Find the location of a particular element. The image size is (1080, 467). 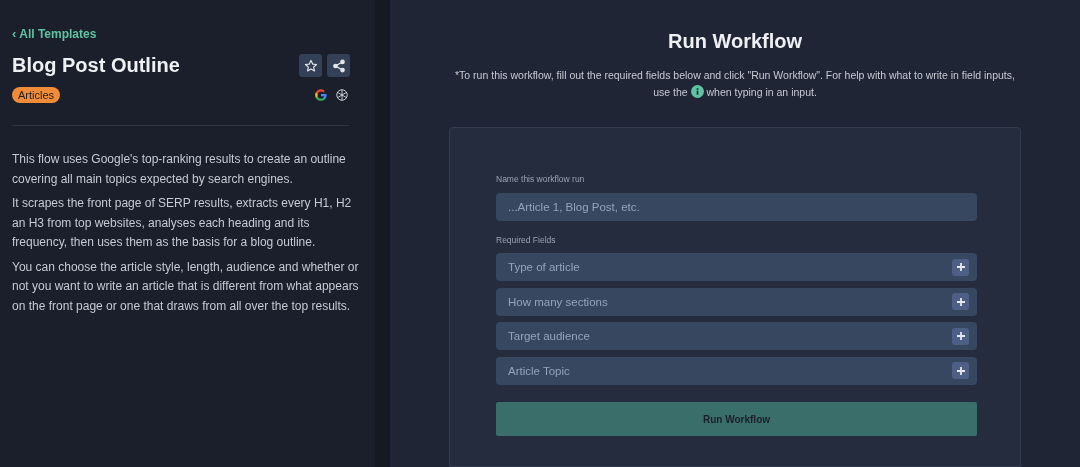

field-label: How many sections is located at coordinates (558, 301).